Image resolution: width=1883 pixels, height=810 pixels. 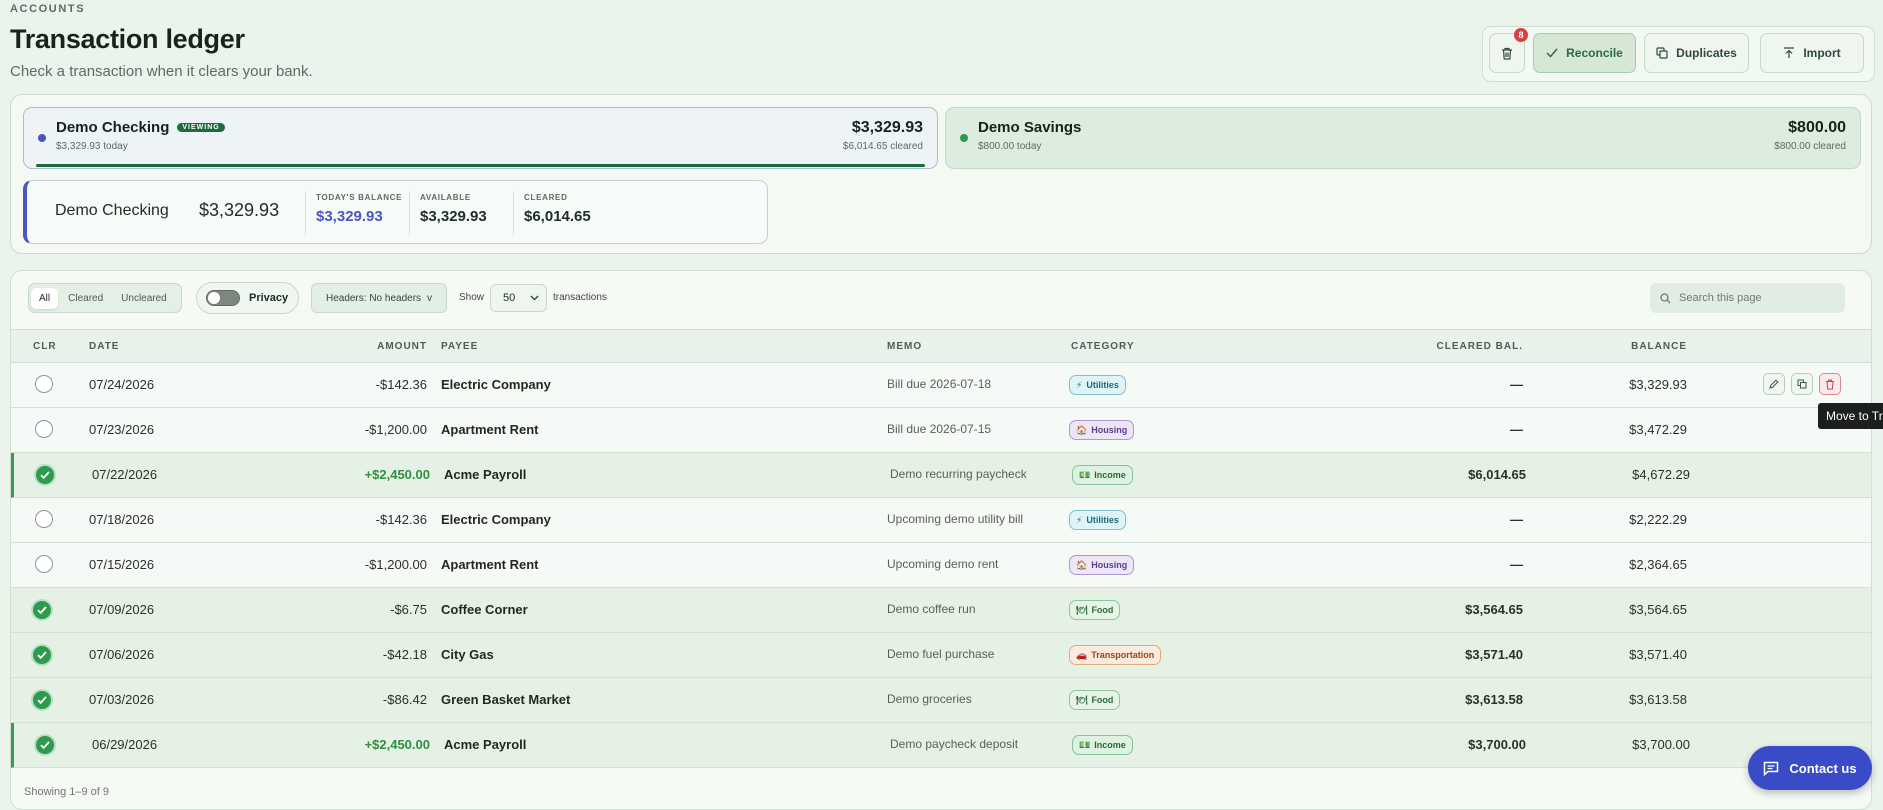 What do you see at coordinates (1789, 52) in the screenshot?
I see `upload-icon` at bounding box center [1789, 52].